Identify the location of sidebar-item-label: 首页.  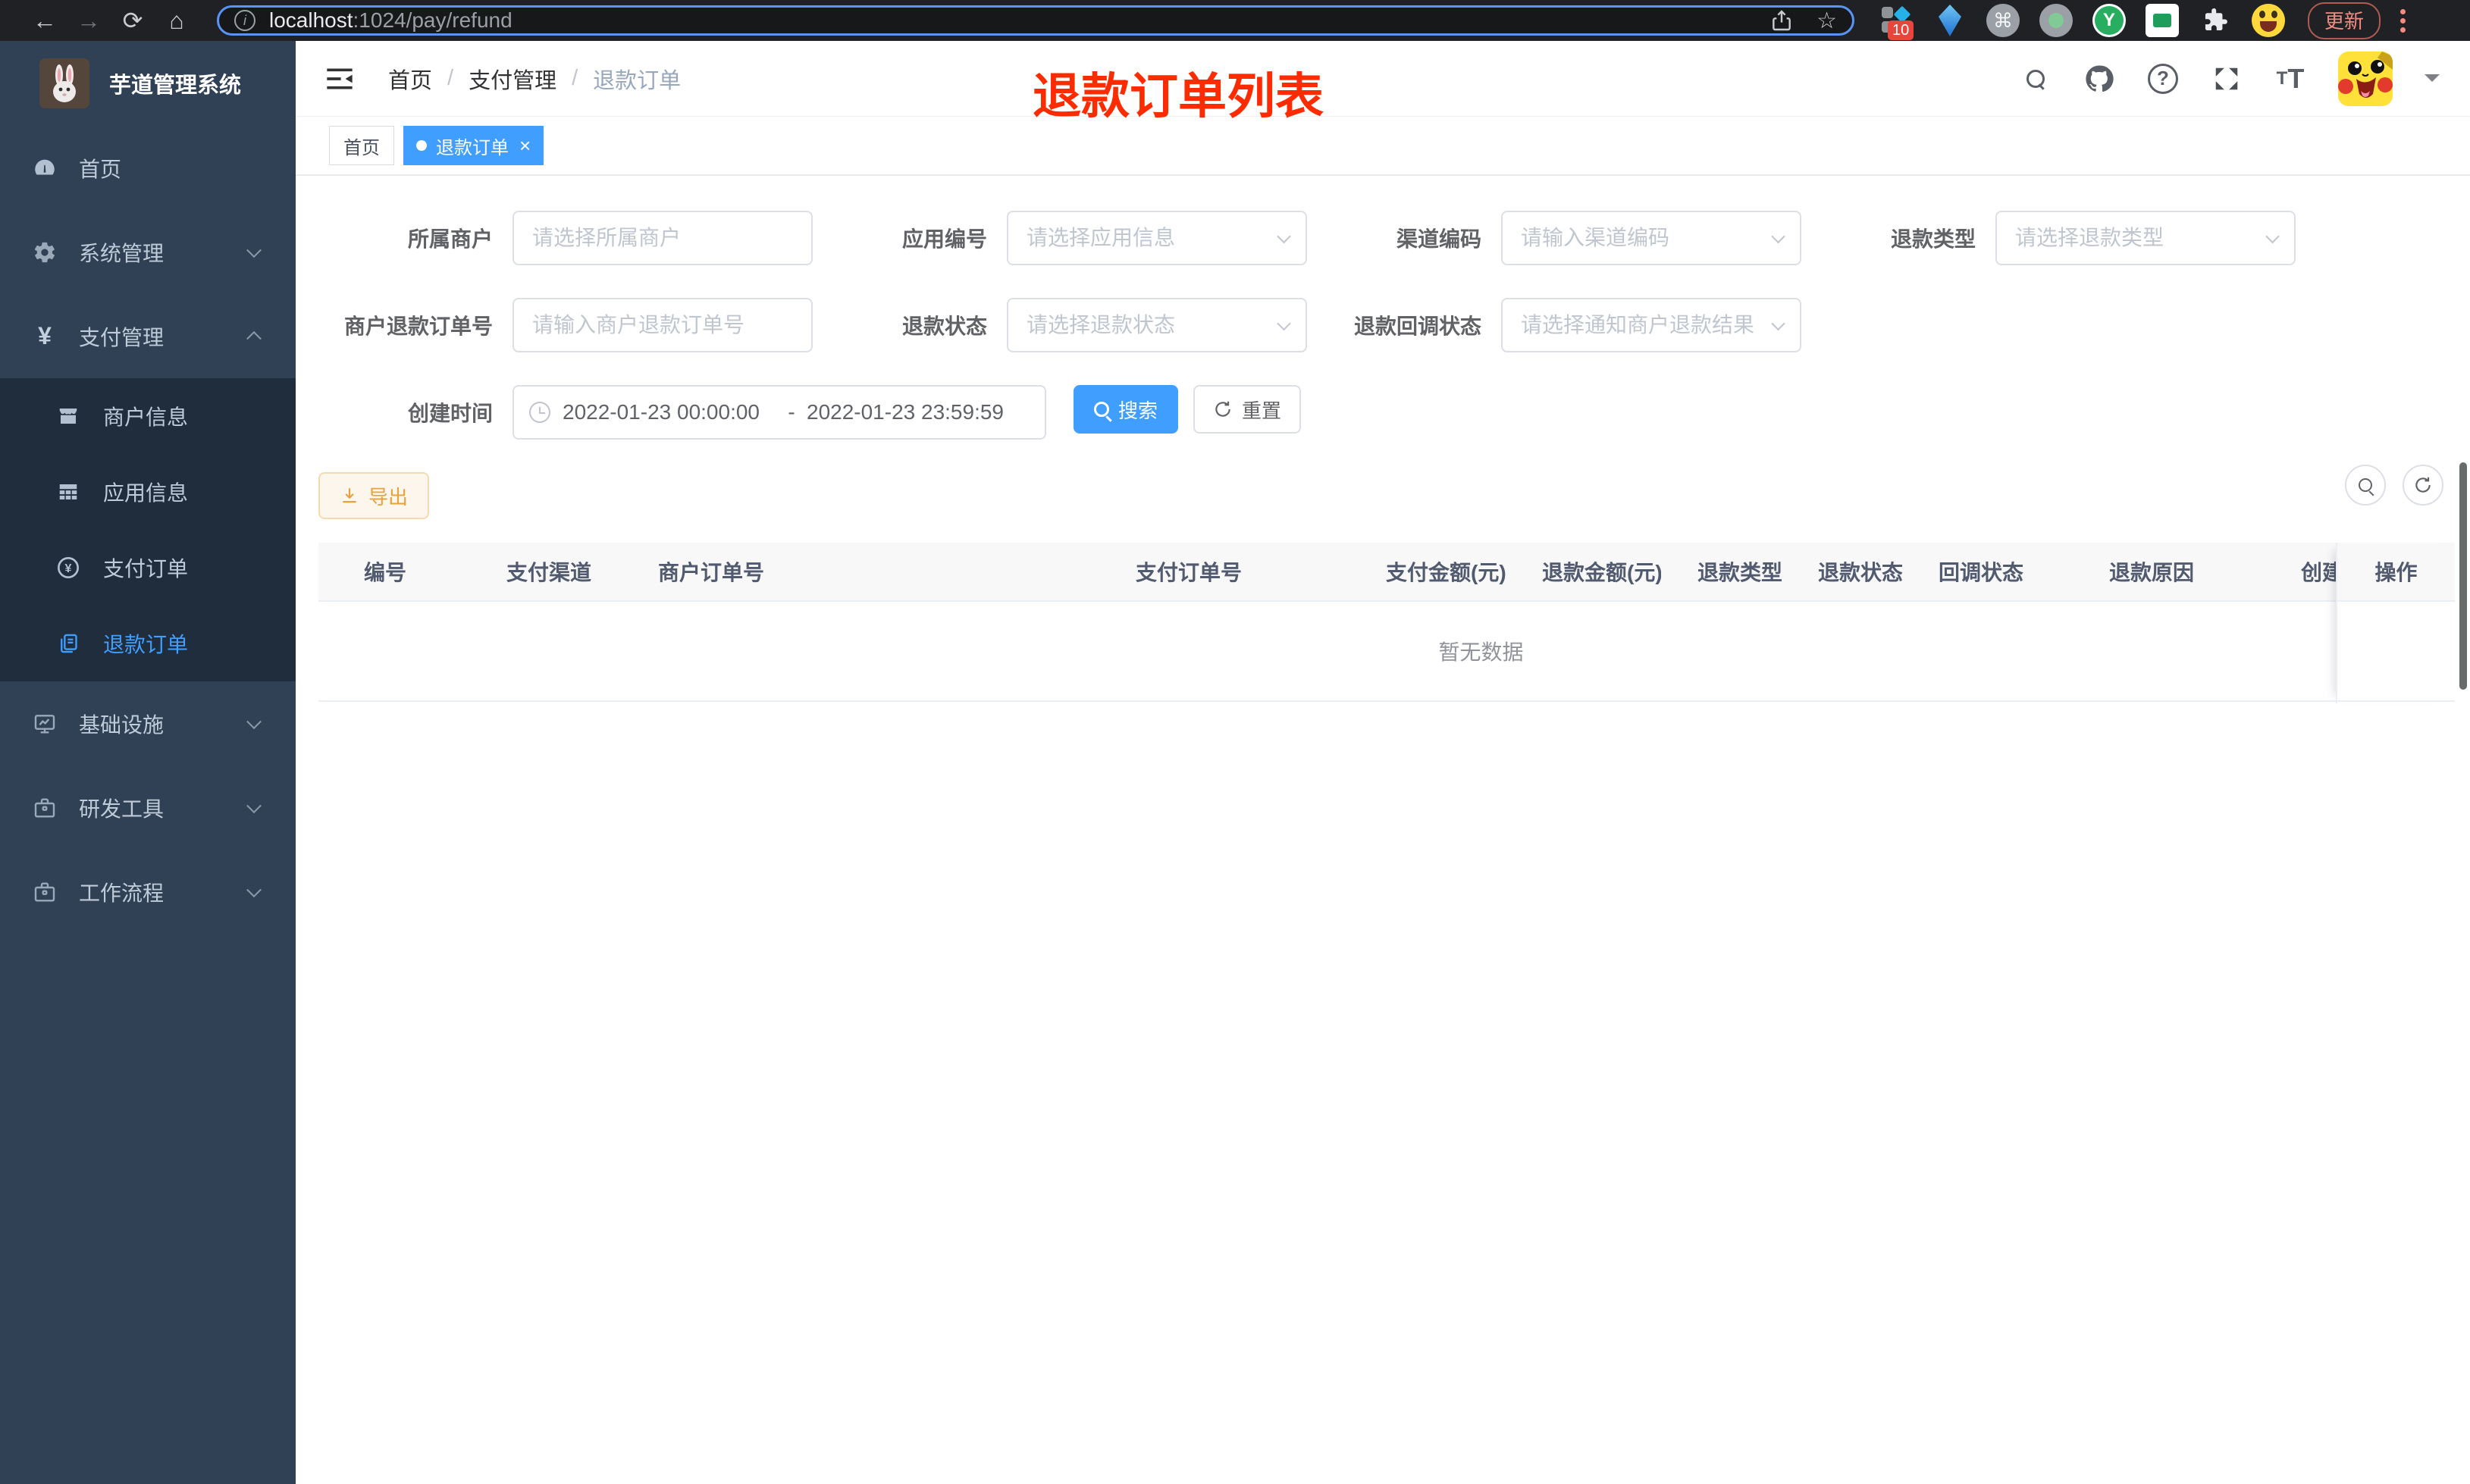
(100, 169).